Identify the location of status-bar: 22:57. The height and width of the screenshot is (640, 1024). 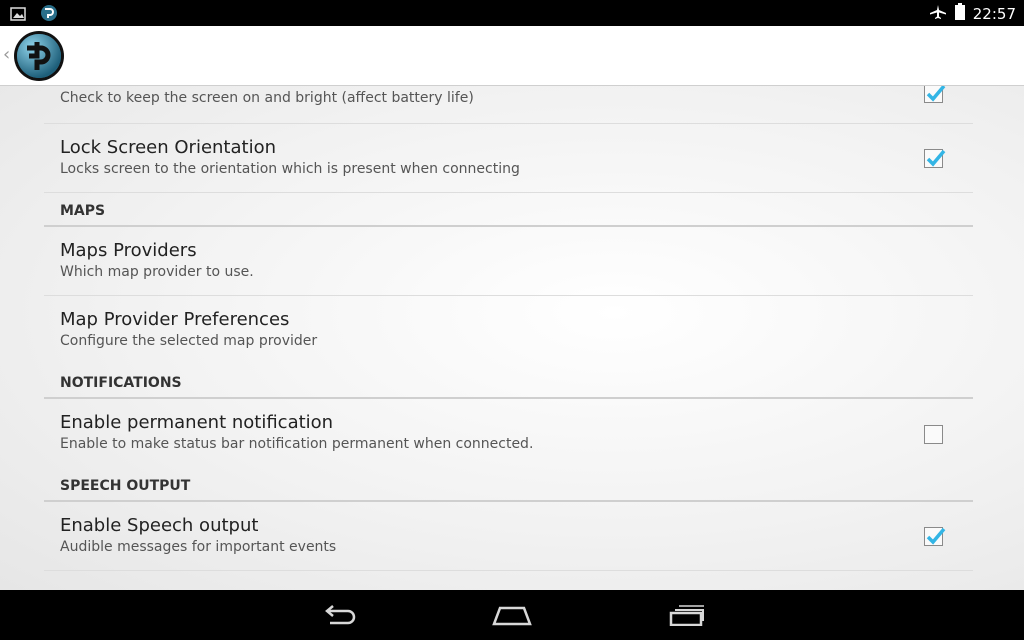
(512, 13).